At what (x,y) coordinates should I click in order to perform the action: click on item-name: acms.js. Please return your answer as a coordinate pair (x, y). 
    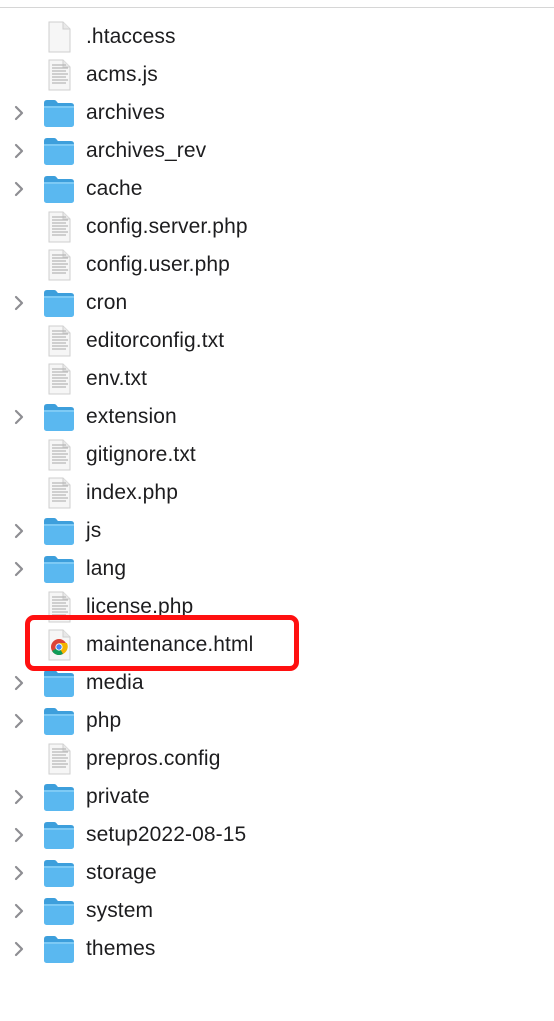
    Looking at the image, I should click on (122, 74).